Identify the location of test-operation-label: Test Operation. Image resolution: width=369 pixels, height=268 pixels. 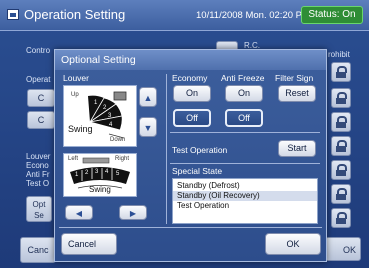
(200, 150).